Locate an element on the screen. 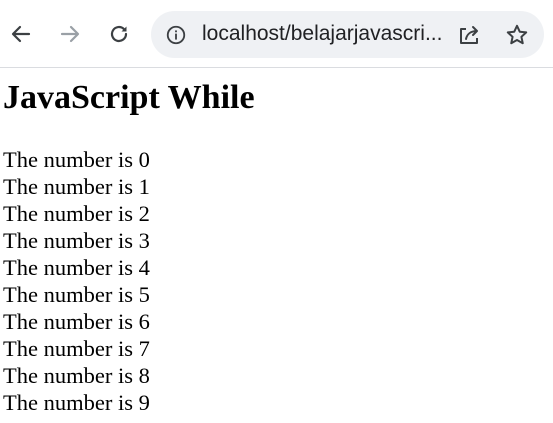  star-icon is located at coordinates (517, 34).